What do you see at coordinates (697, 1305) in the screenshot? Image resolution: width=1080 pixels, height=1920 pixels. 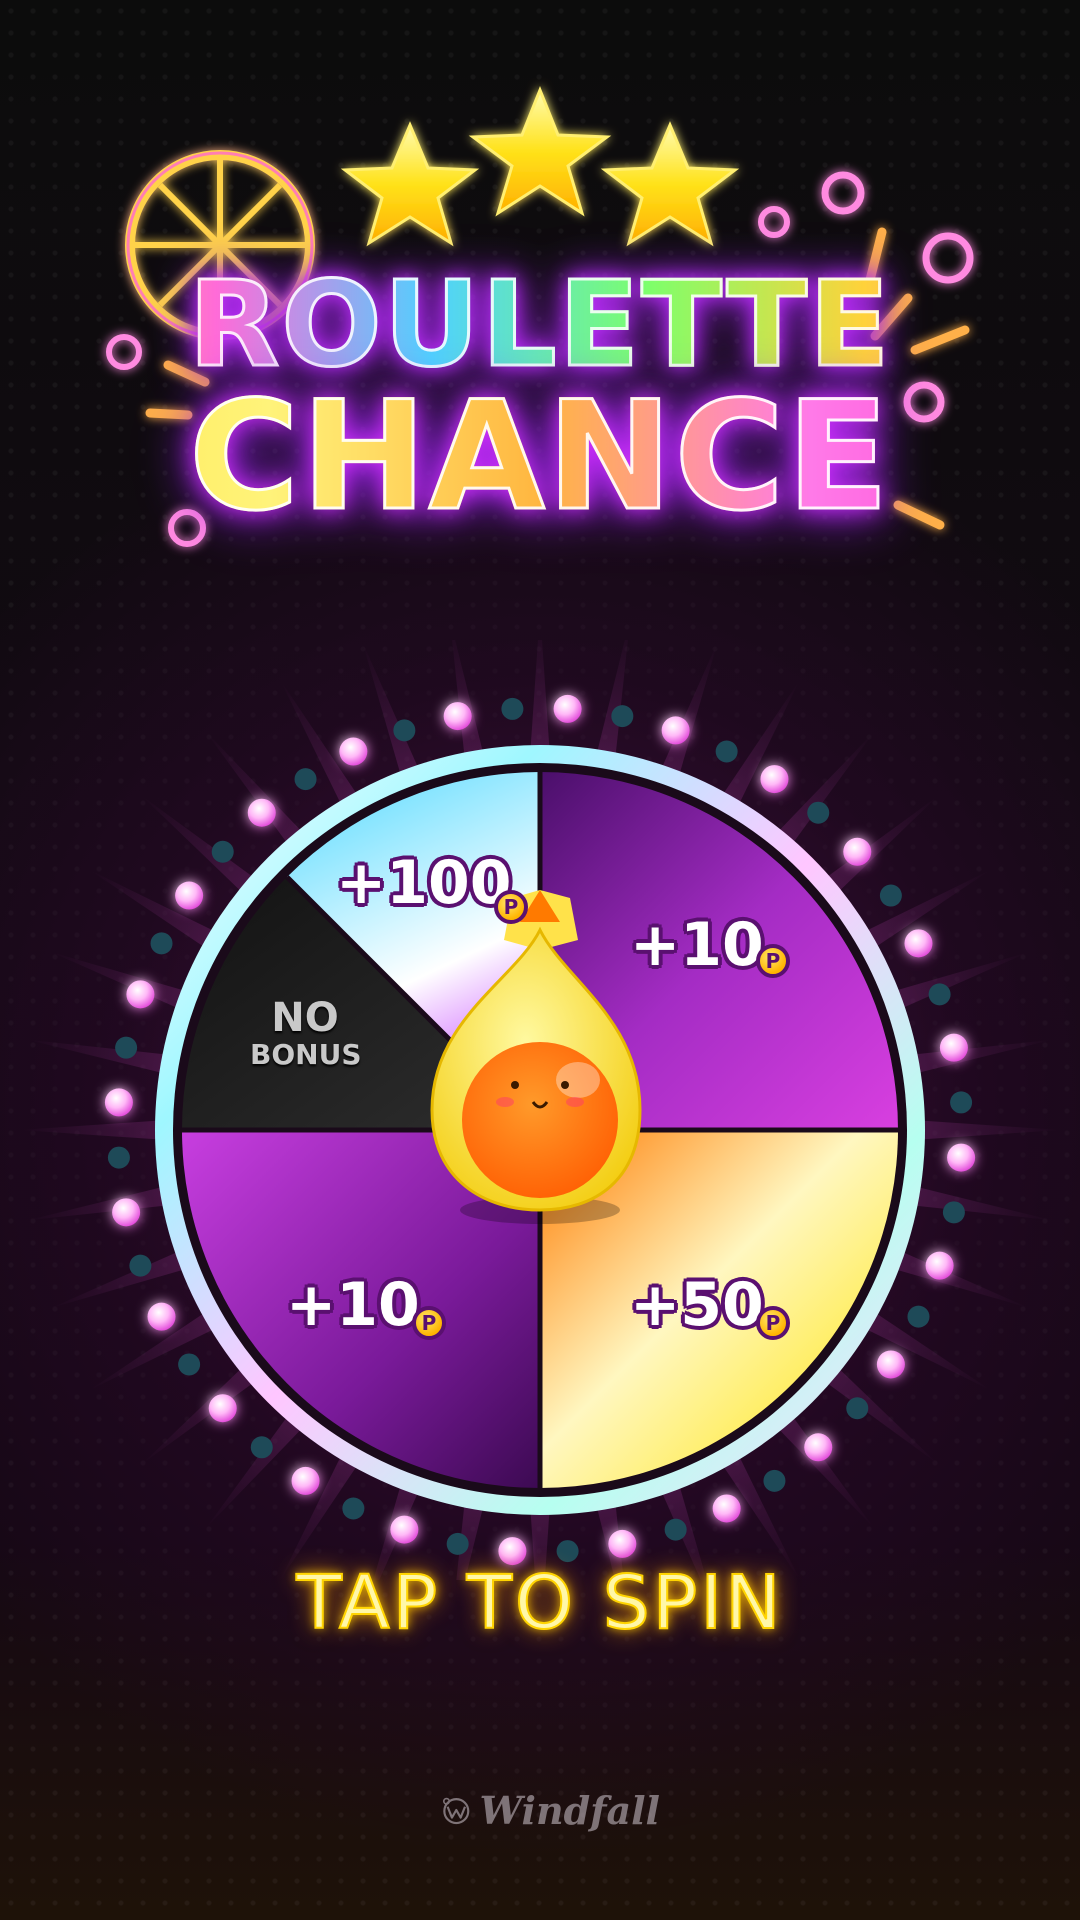 I see `segment-label-plus-50: +50` at bounding box center [697, 1305].